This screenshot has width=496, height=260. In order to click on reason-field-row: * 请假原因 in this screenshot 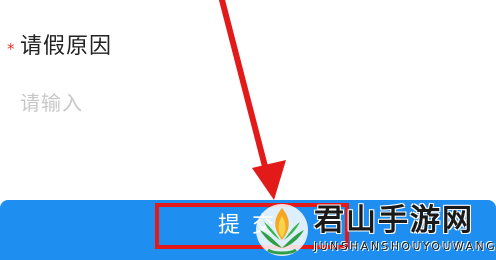, I will do `click(248, 48)`.